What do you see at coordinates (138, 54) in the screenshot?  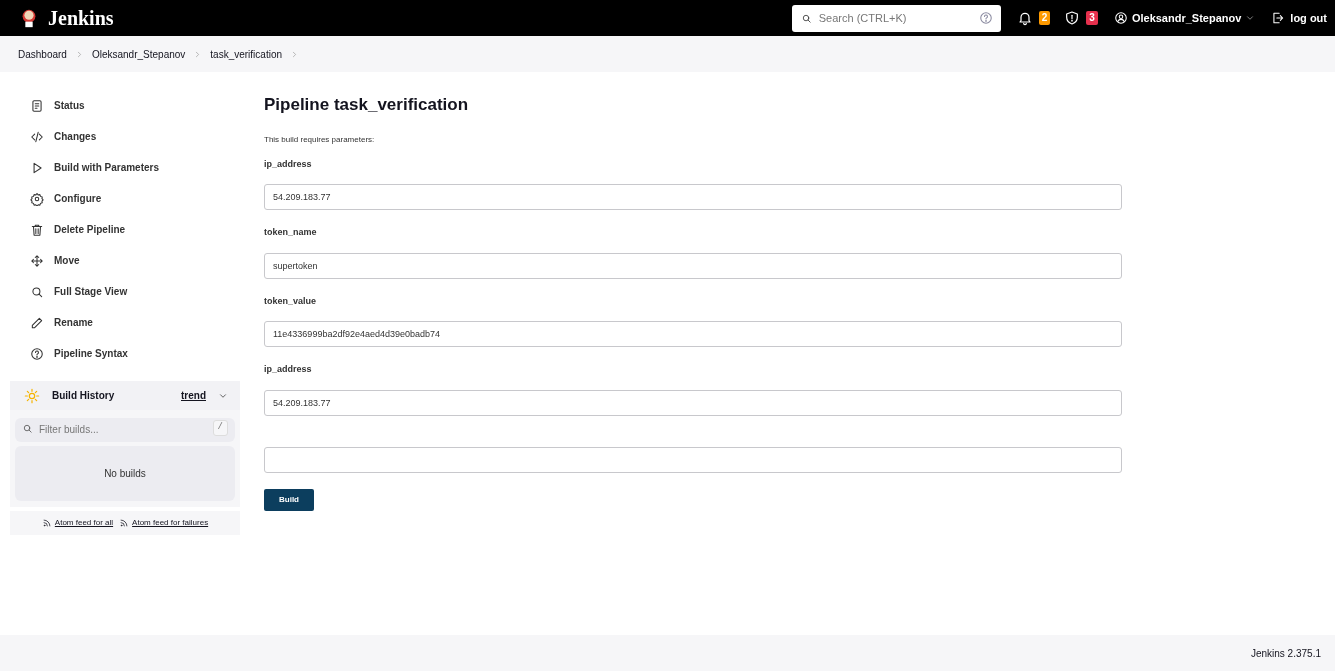 I see `breadcrumb-link: Oleksandr_Stepanov` at bounding box center [138, 54].